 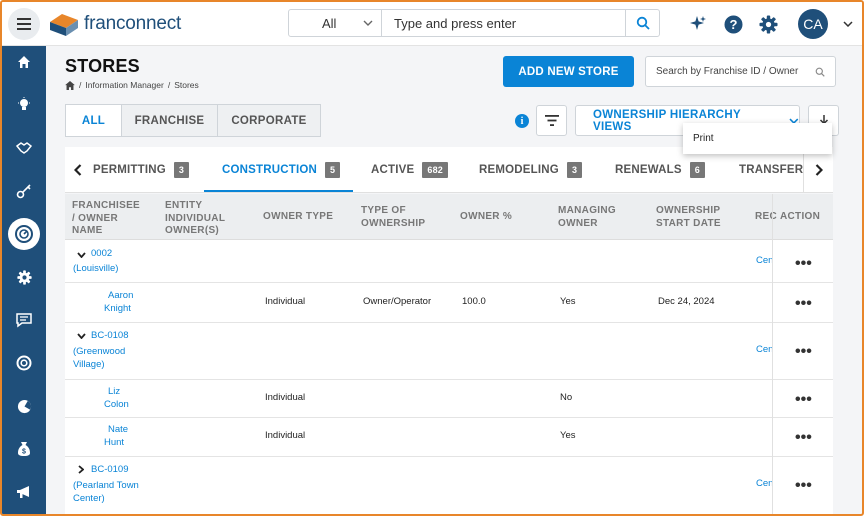 I want to click on settings-icon, so click(x=24, y=277).